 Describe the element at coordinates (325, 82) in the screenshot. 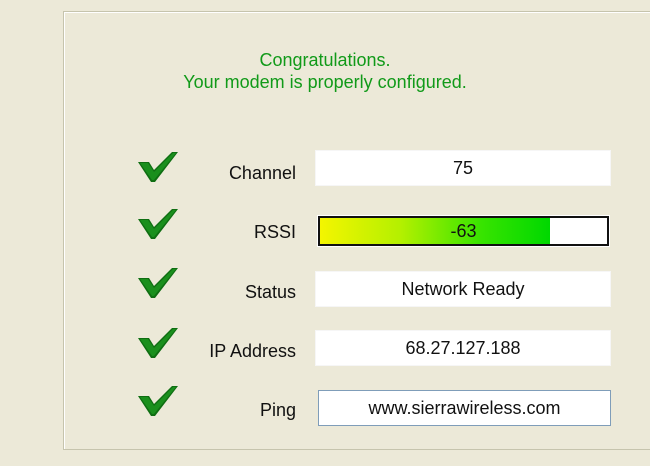

I see `configured-message: Your modem is properly configured.` at that location.